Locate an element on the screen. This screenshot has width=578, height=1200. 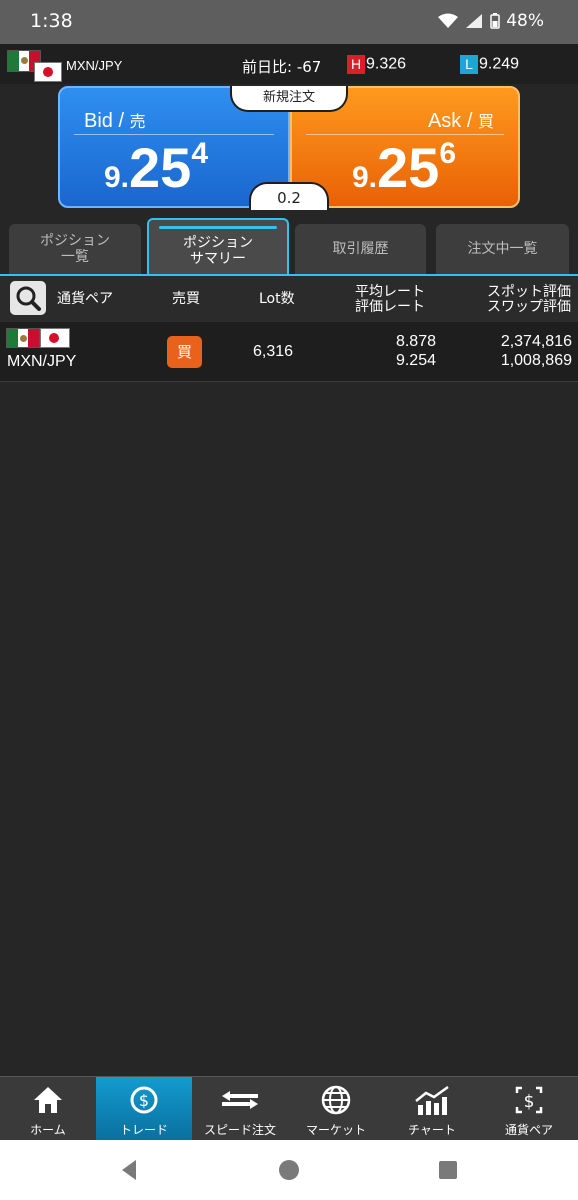
row-eval-rate: 9.254 is located at coordinates (415, 360).